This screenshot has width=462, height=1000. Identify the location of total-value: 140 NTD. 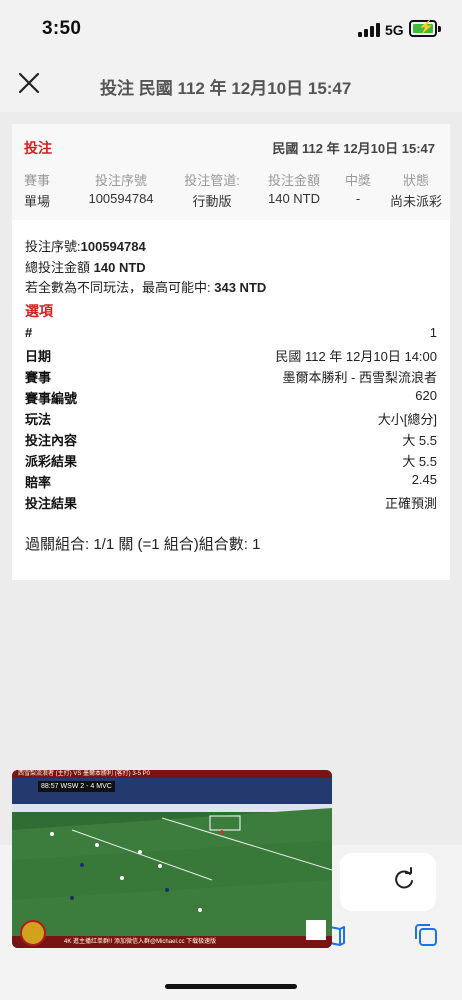
(119, 267).